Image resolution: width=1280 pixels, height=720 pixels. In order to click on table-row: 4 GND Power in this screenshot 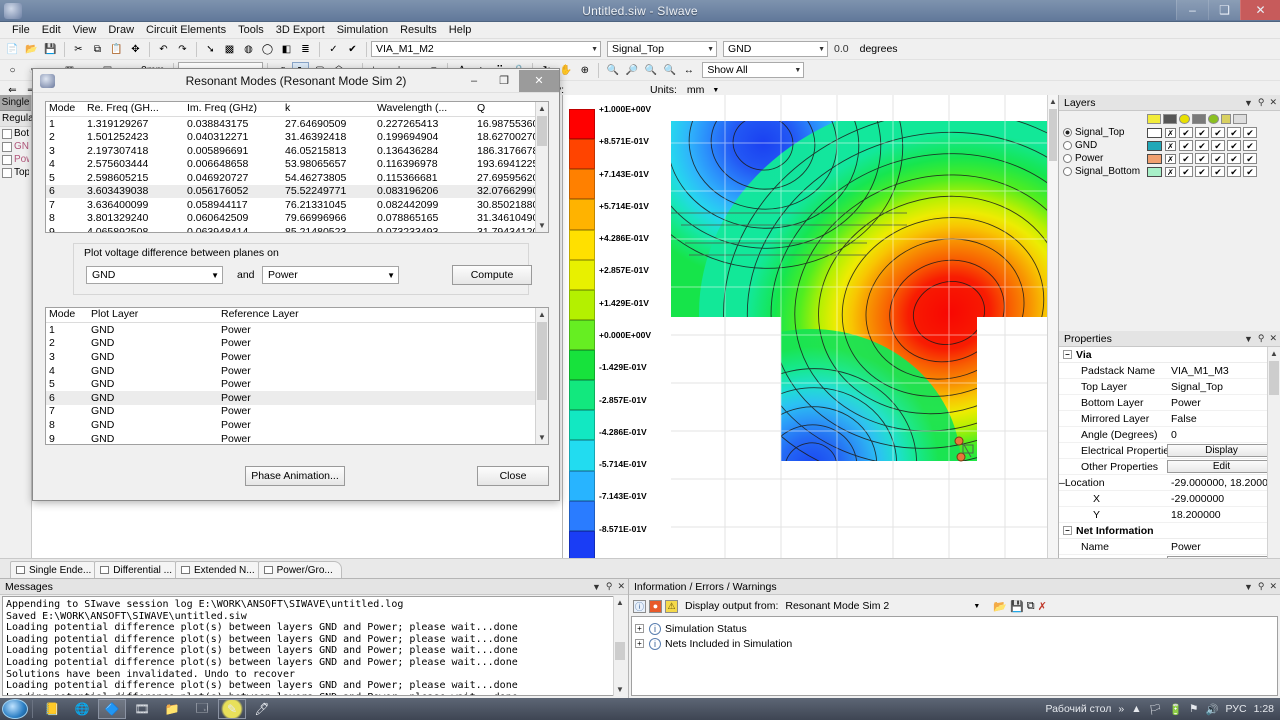, I will do `click(297, 371)`.